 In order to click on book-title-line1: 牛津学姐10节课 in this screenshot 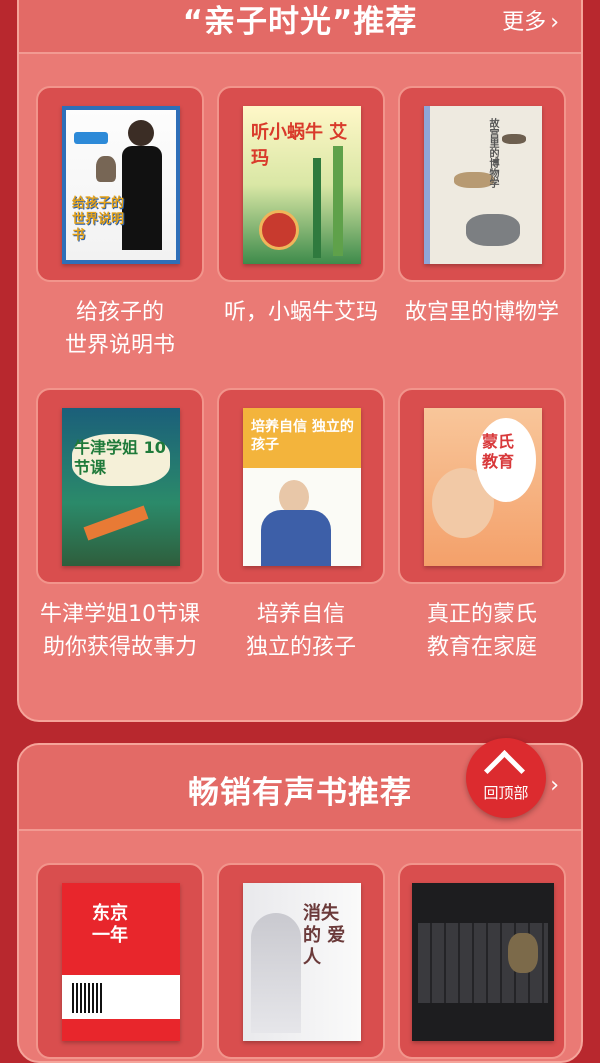, I will do `click(120, 614)`.